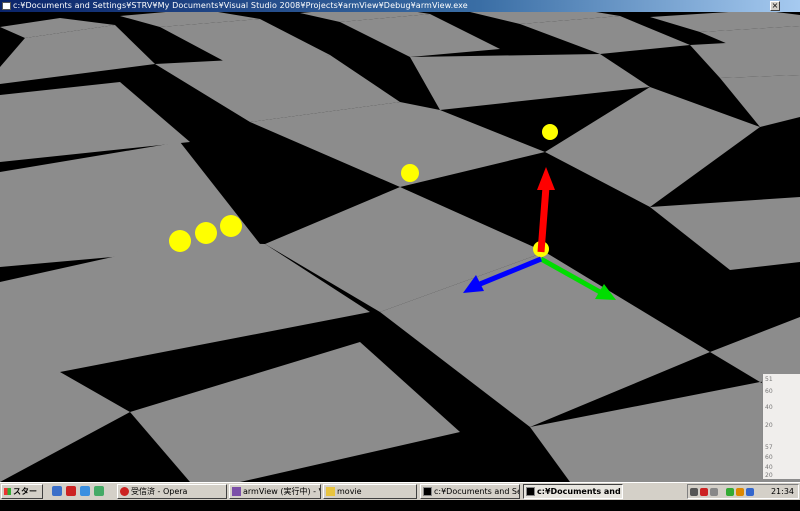  What do you see at coordinates (99, 491) in the screenshot?
I see `media-icon` at bounding box center [99, 491].